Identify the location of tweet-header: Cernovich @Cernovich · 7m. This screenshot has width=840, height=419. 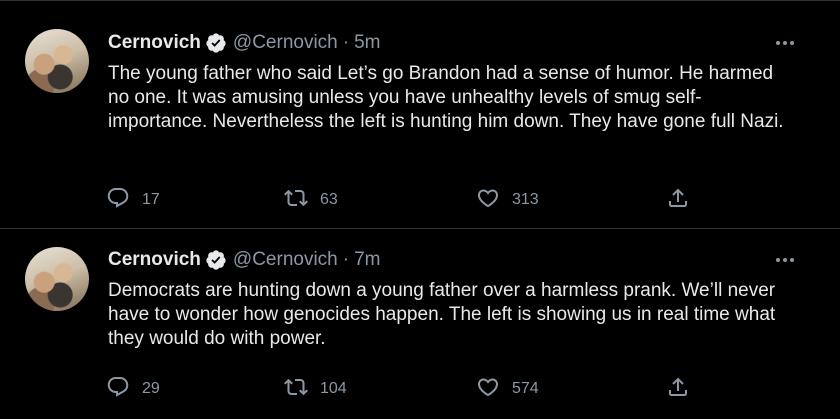
(244, 260).